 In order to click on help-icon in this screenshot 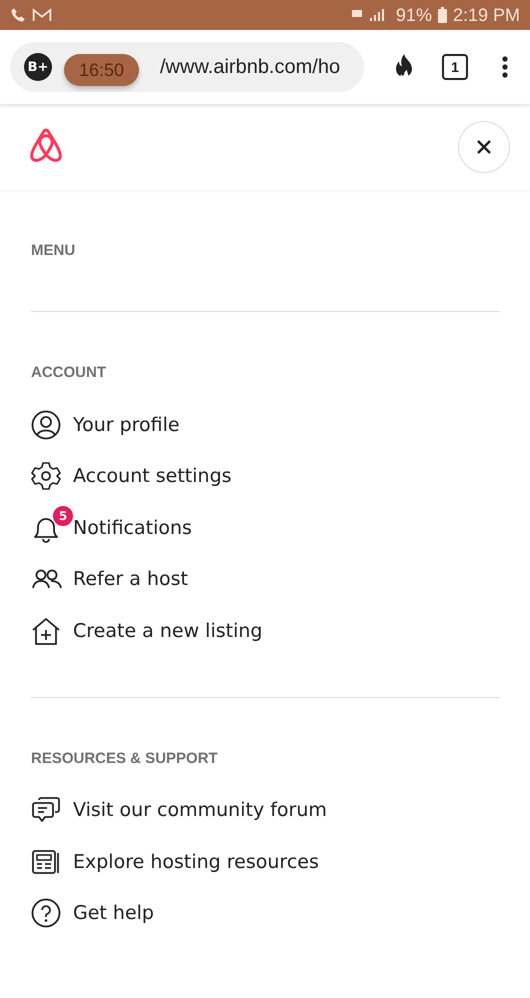, I will do `click(46, 913)`.